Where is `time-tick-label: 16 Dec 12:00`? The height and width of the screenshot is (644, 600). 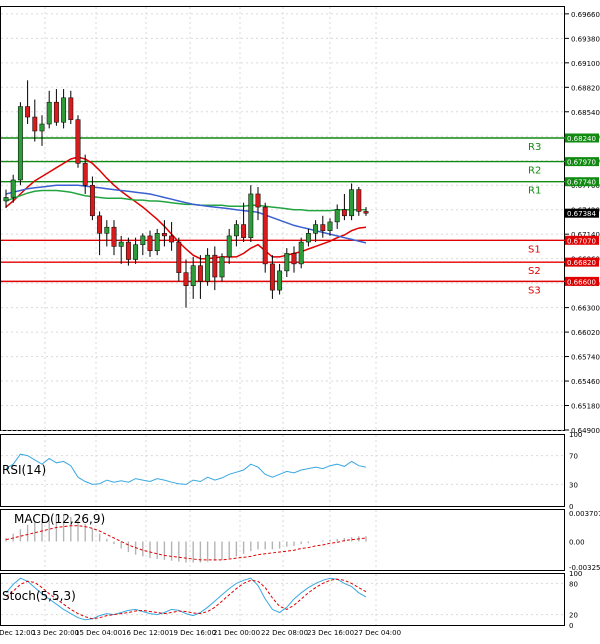
time-tick-label: 16 Dec 12:00 is located at coordinates (145, 633).